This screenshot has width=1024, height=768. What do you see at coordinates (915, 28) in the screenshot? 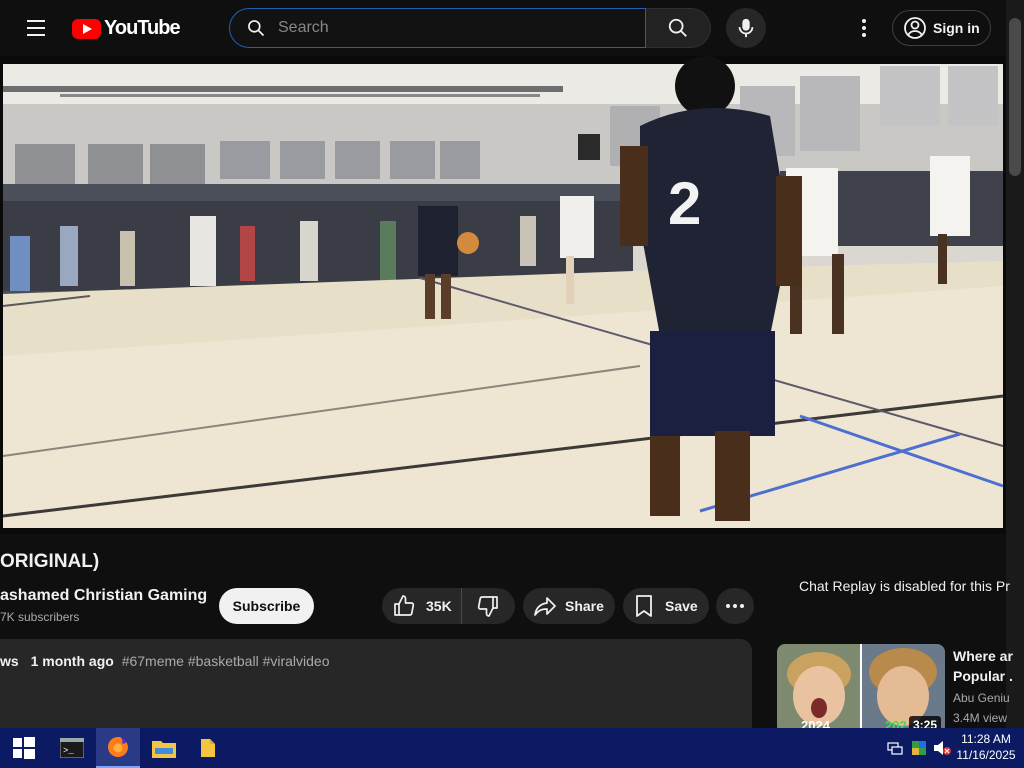
I see `account-icon` at bounding box center [915, 28].